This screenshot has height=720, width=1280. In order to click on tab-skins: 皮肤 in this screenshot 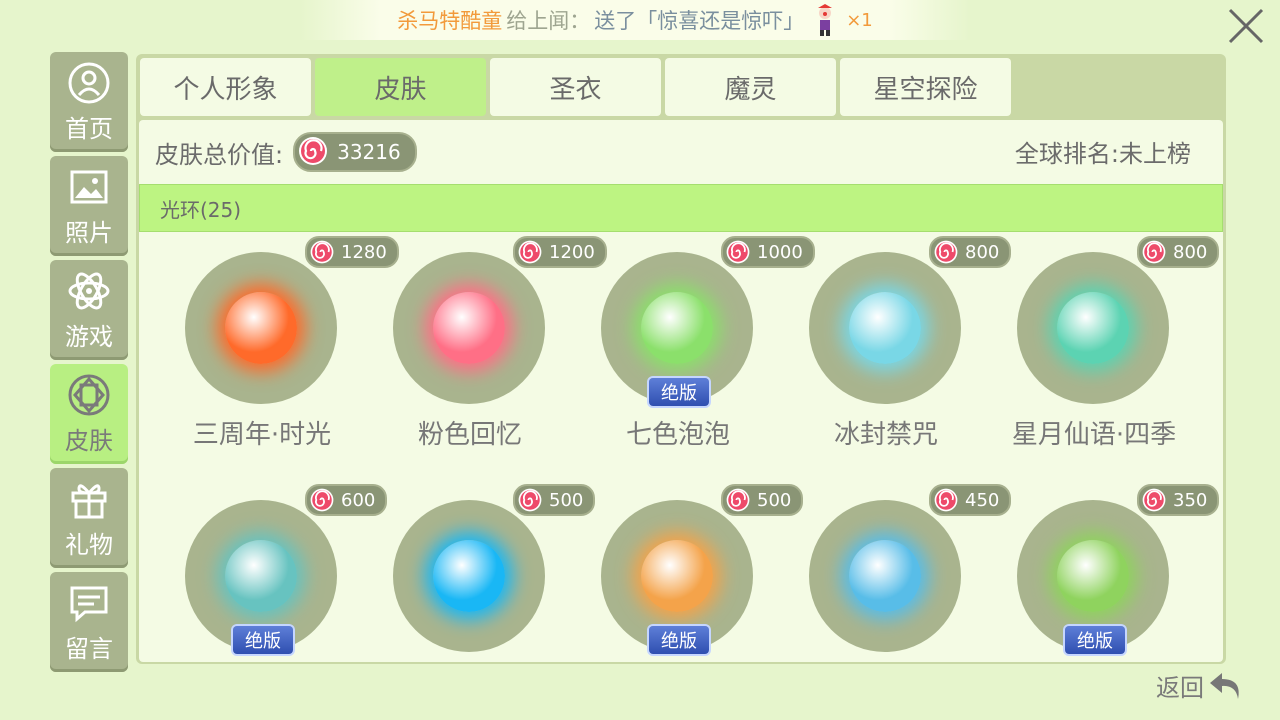, I will do `click(400, 87)`.